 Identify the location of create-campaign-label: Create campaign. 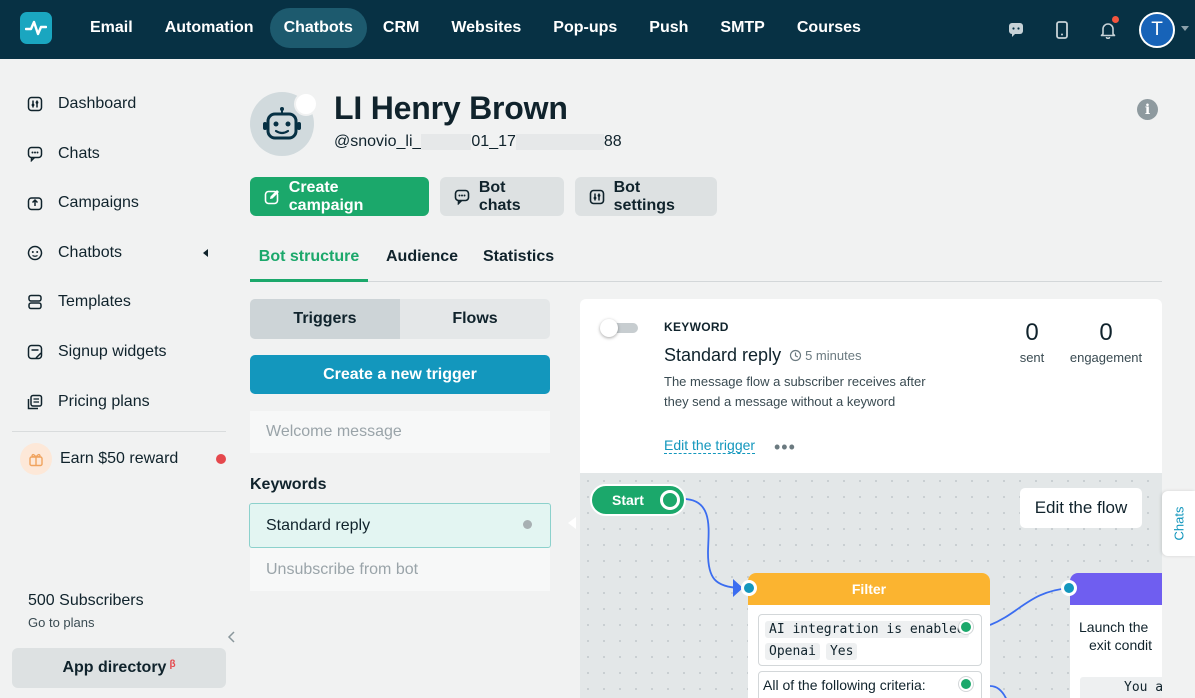
(326, 196).